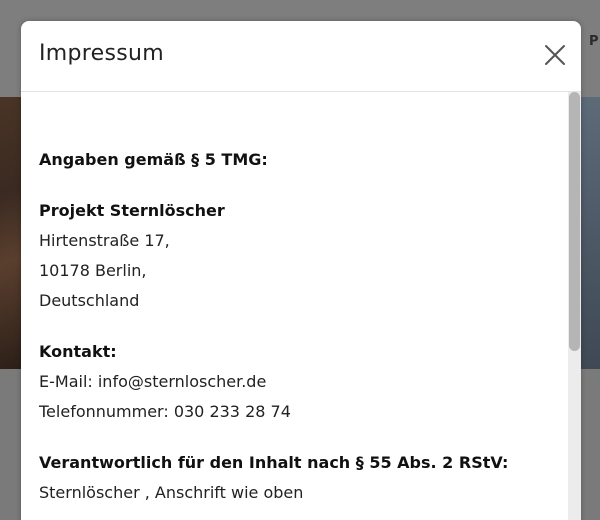 Image resolution: width=600 pixels, height=520 pixels. I want to click on background-nav-text: P, so click(594, 41).